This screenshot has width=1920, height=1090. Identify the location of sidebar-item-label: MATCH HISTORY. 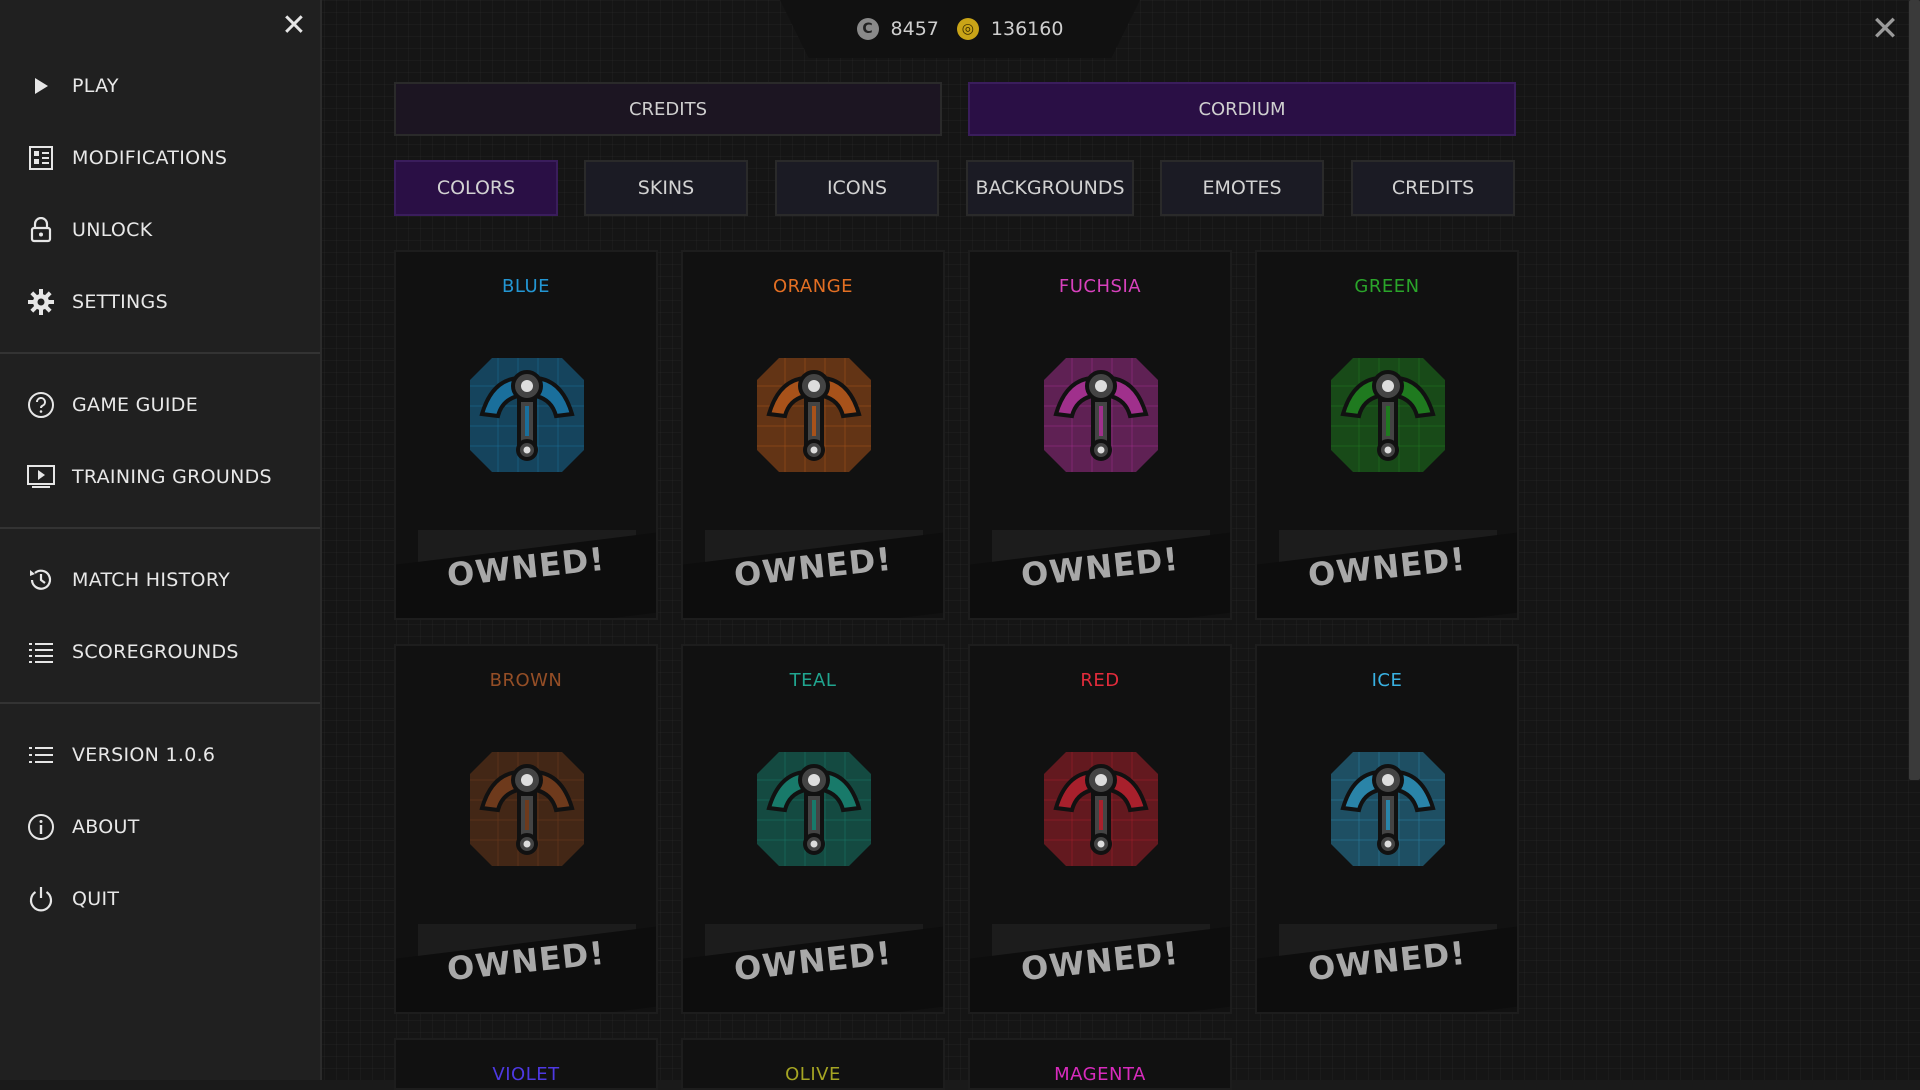
(151, 580).